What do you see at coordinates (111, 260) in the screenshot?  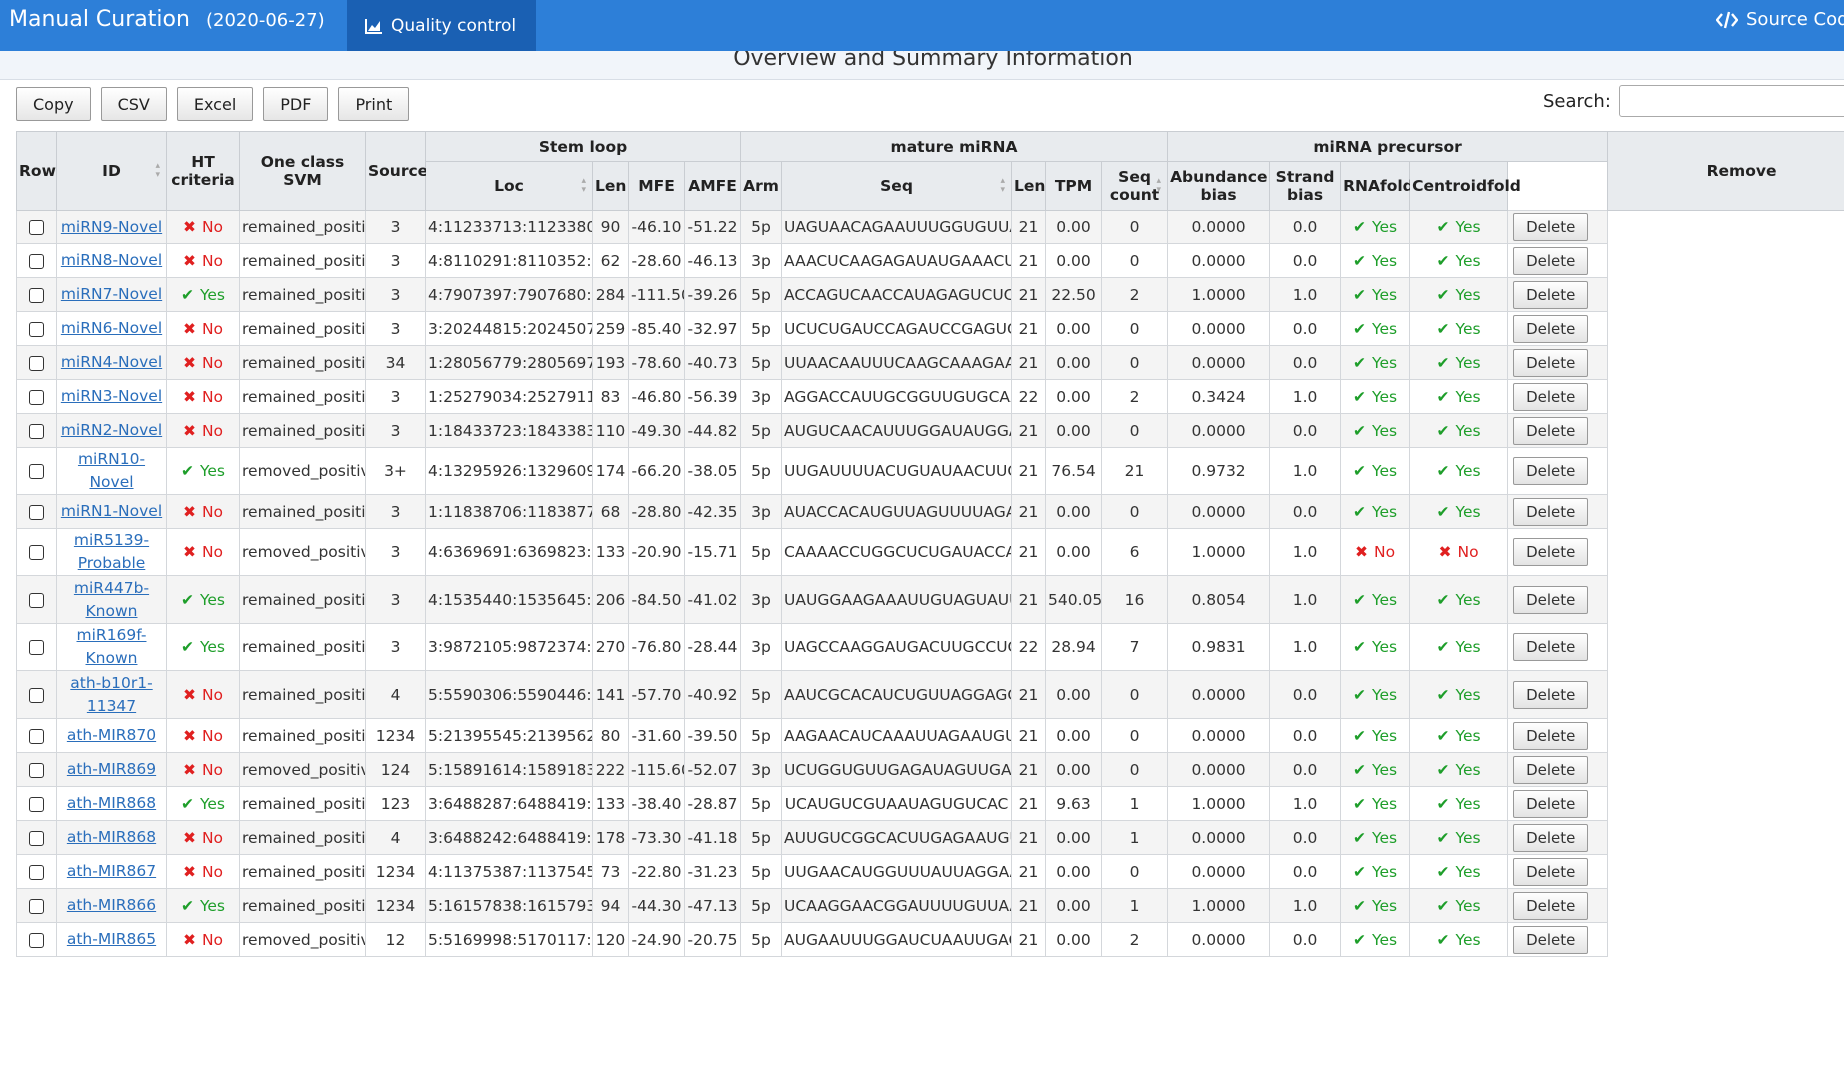 I see `mirna-id-link: miRN8-Novel` at bounding box center [111, 260].